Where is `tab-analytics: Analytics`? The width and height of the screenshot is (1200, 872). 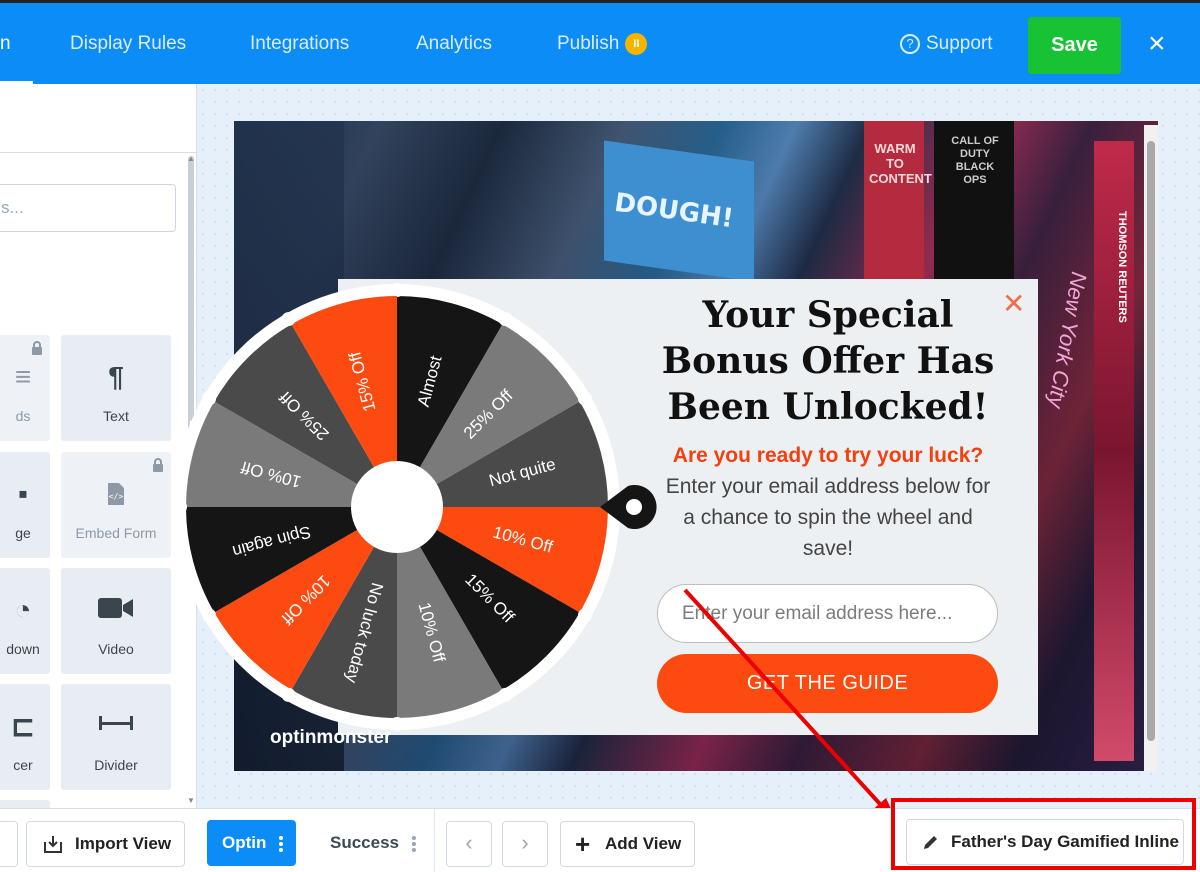
tab-analytics: Analytics is located at coordinates (454, 44).